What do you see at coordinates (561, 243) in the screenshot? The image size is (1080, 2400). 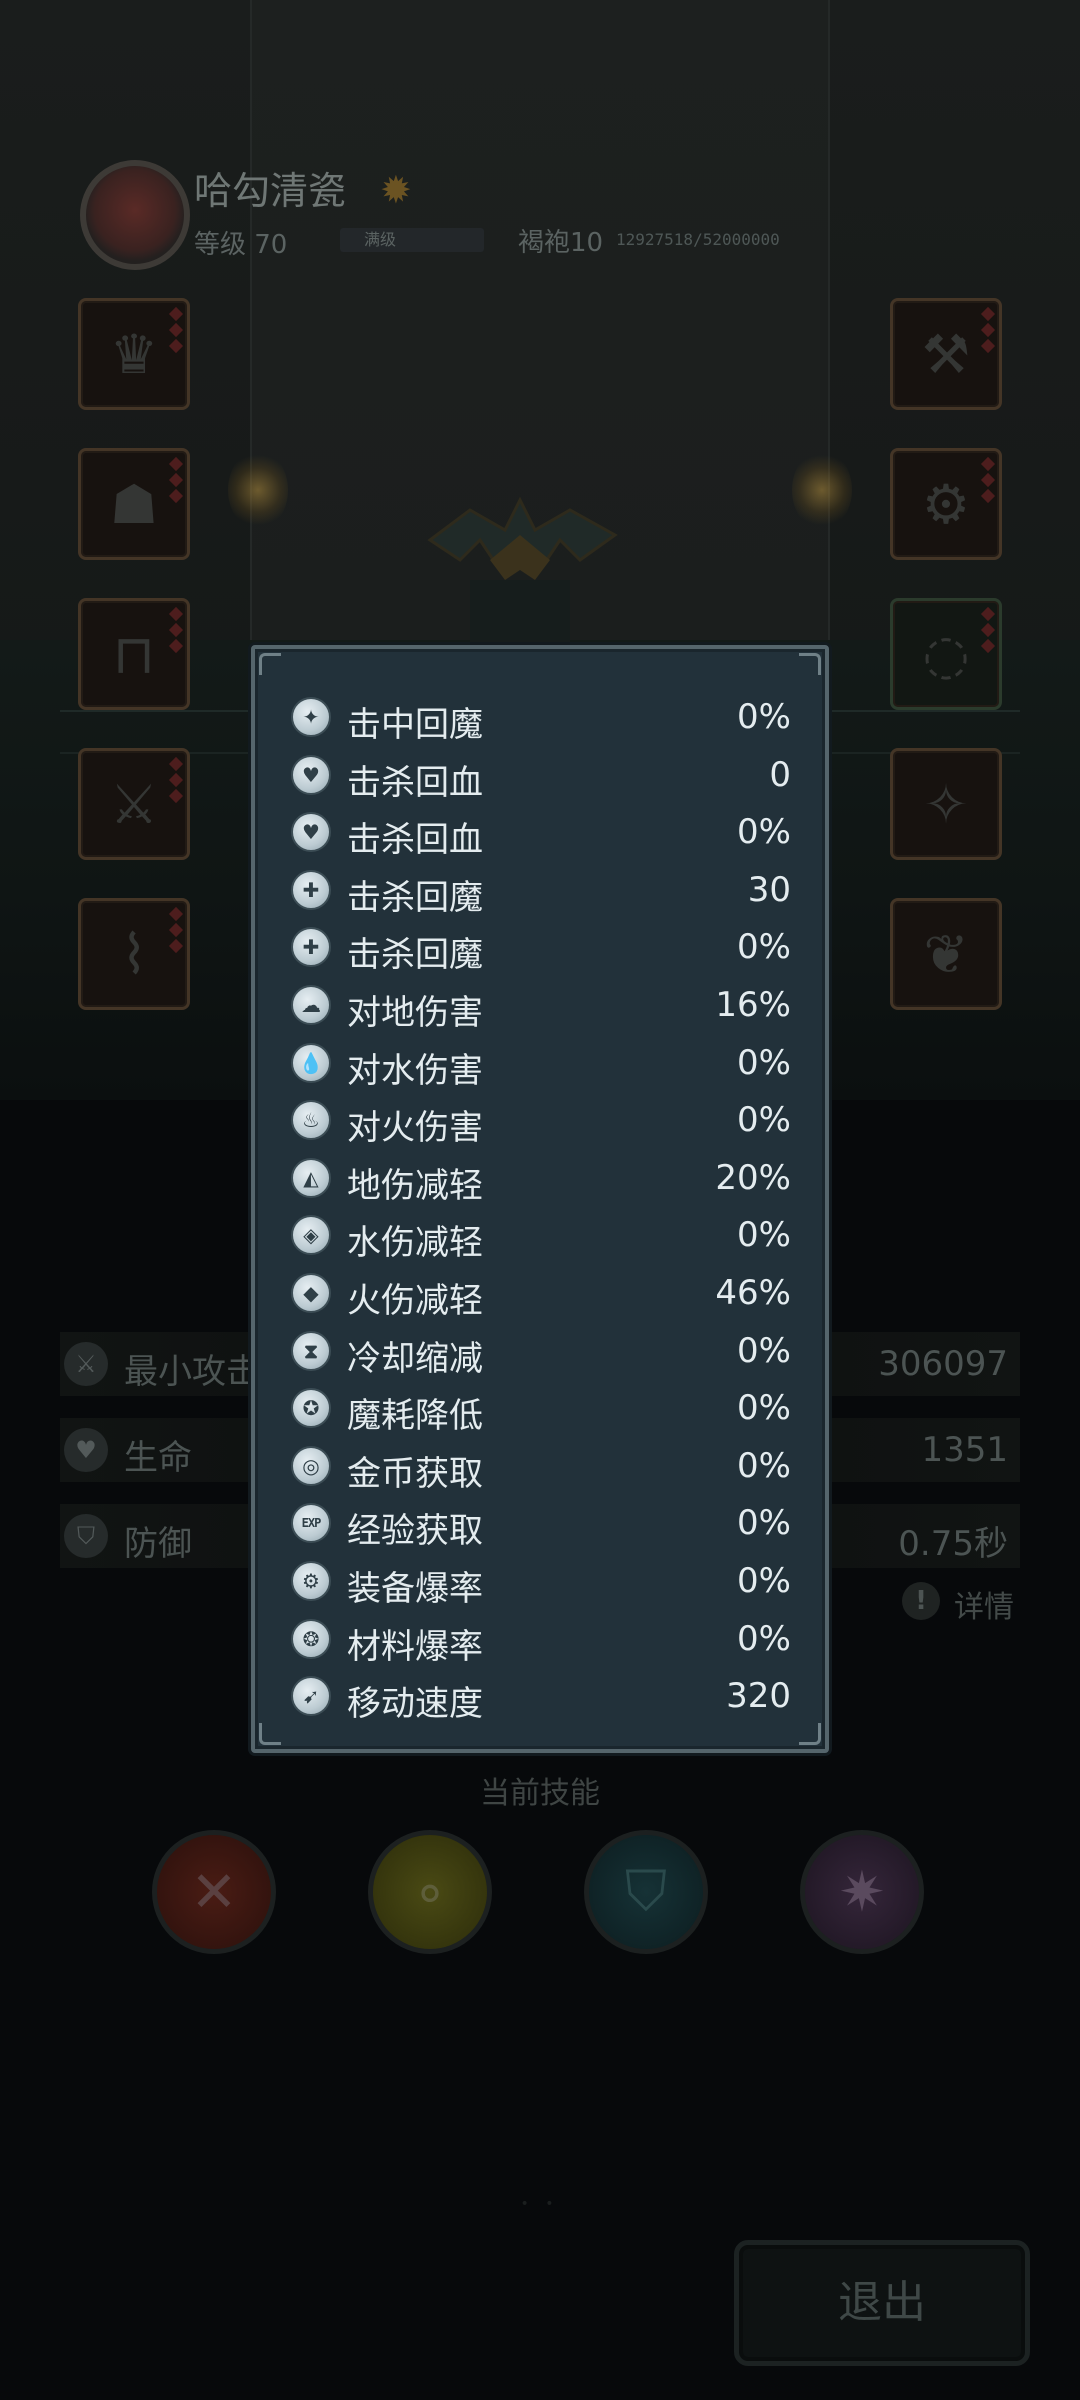 I see `player-rank: 褐袍10` at bounding box center [561, 243].